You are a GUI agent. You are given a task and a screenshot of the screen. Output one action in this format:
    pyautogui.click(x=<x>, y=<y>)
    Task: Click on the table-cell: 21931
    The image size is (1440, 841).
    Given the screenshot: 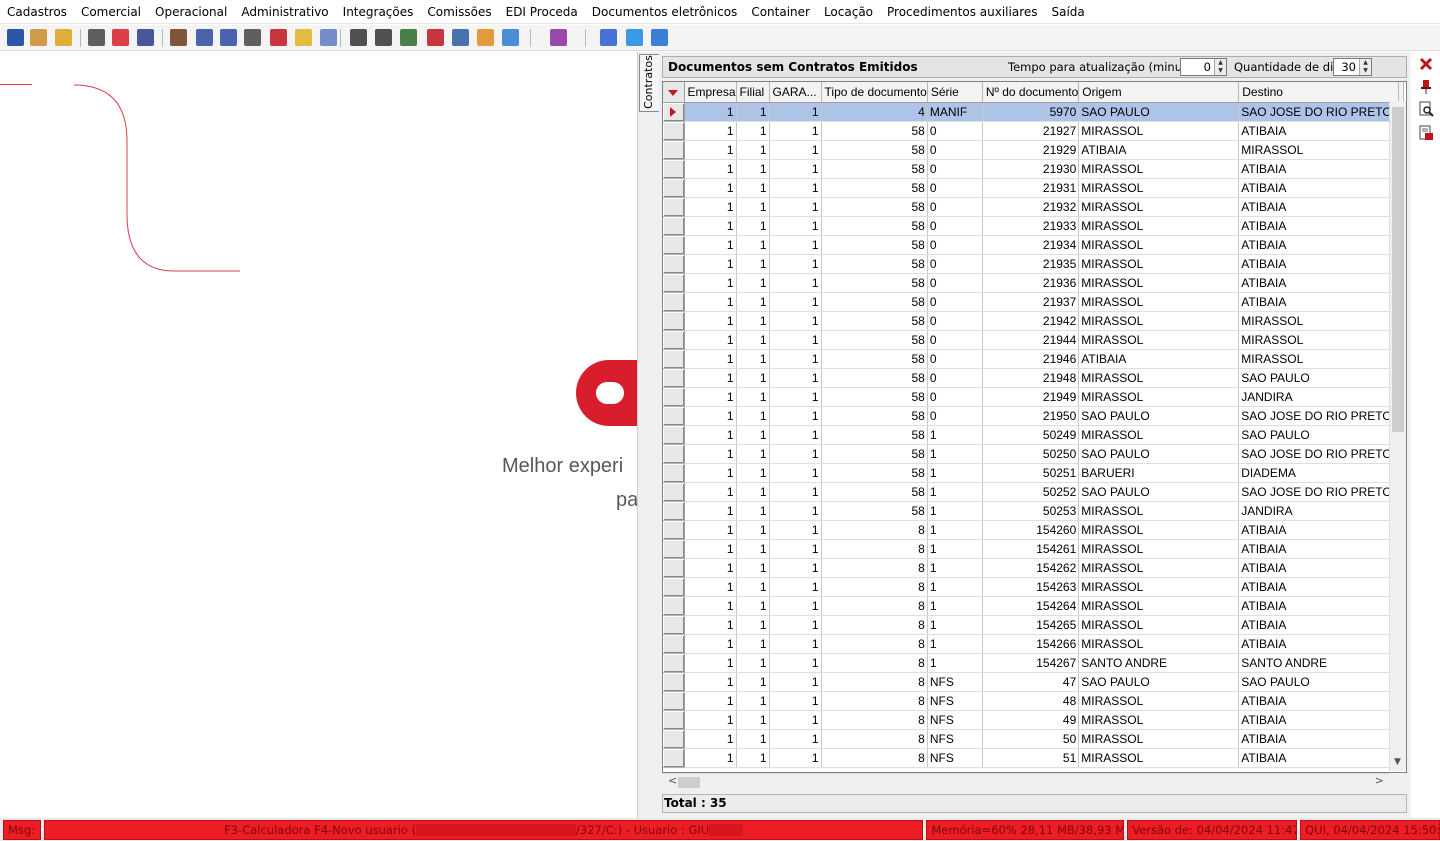 What is the action you would take?
    pyautogui.click(x=1031, y=188)
    